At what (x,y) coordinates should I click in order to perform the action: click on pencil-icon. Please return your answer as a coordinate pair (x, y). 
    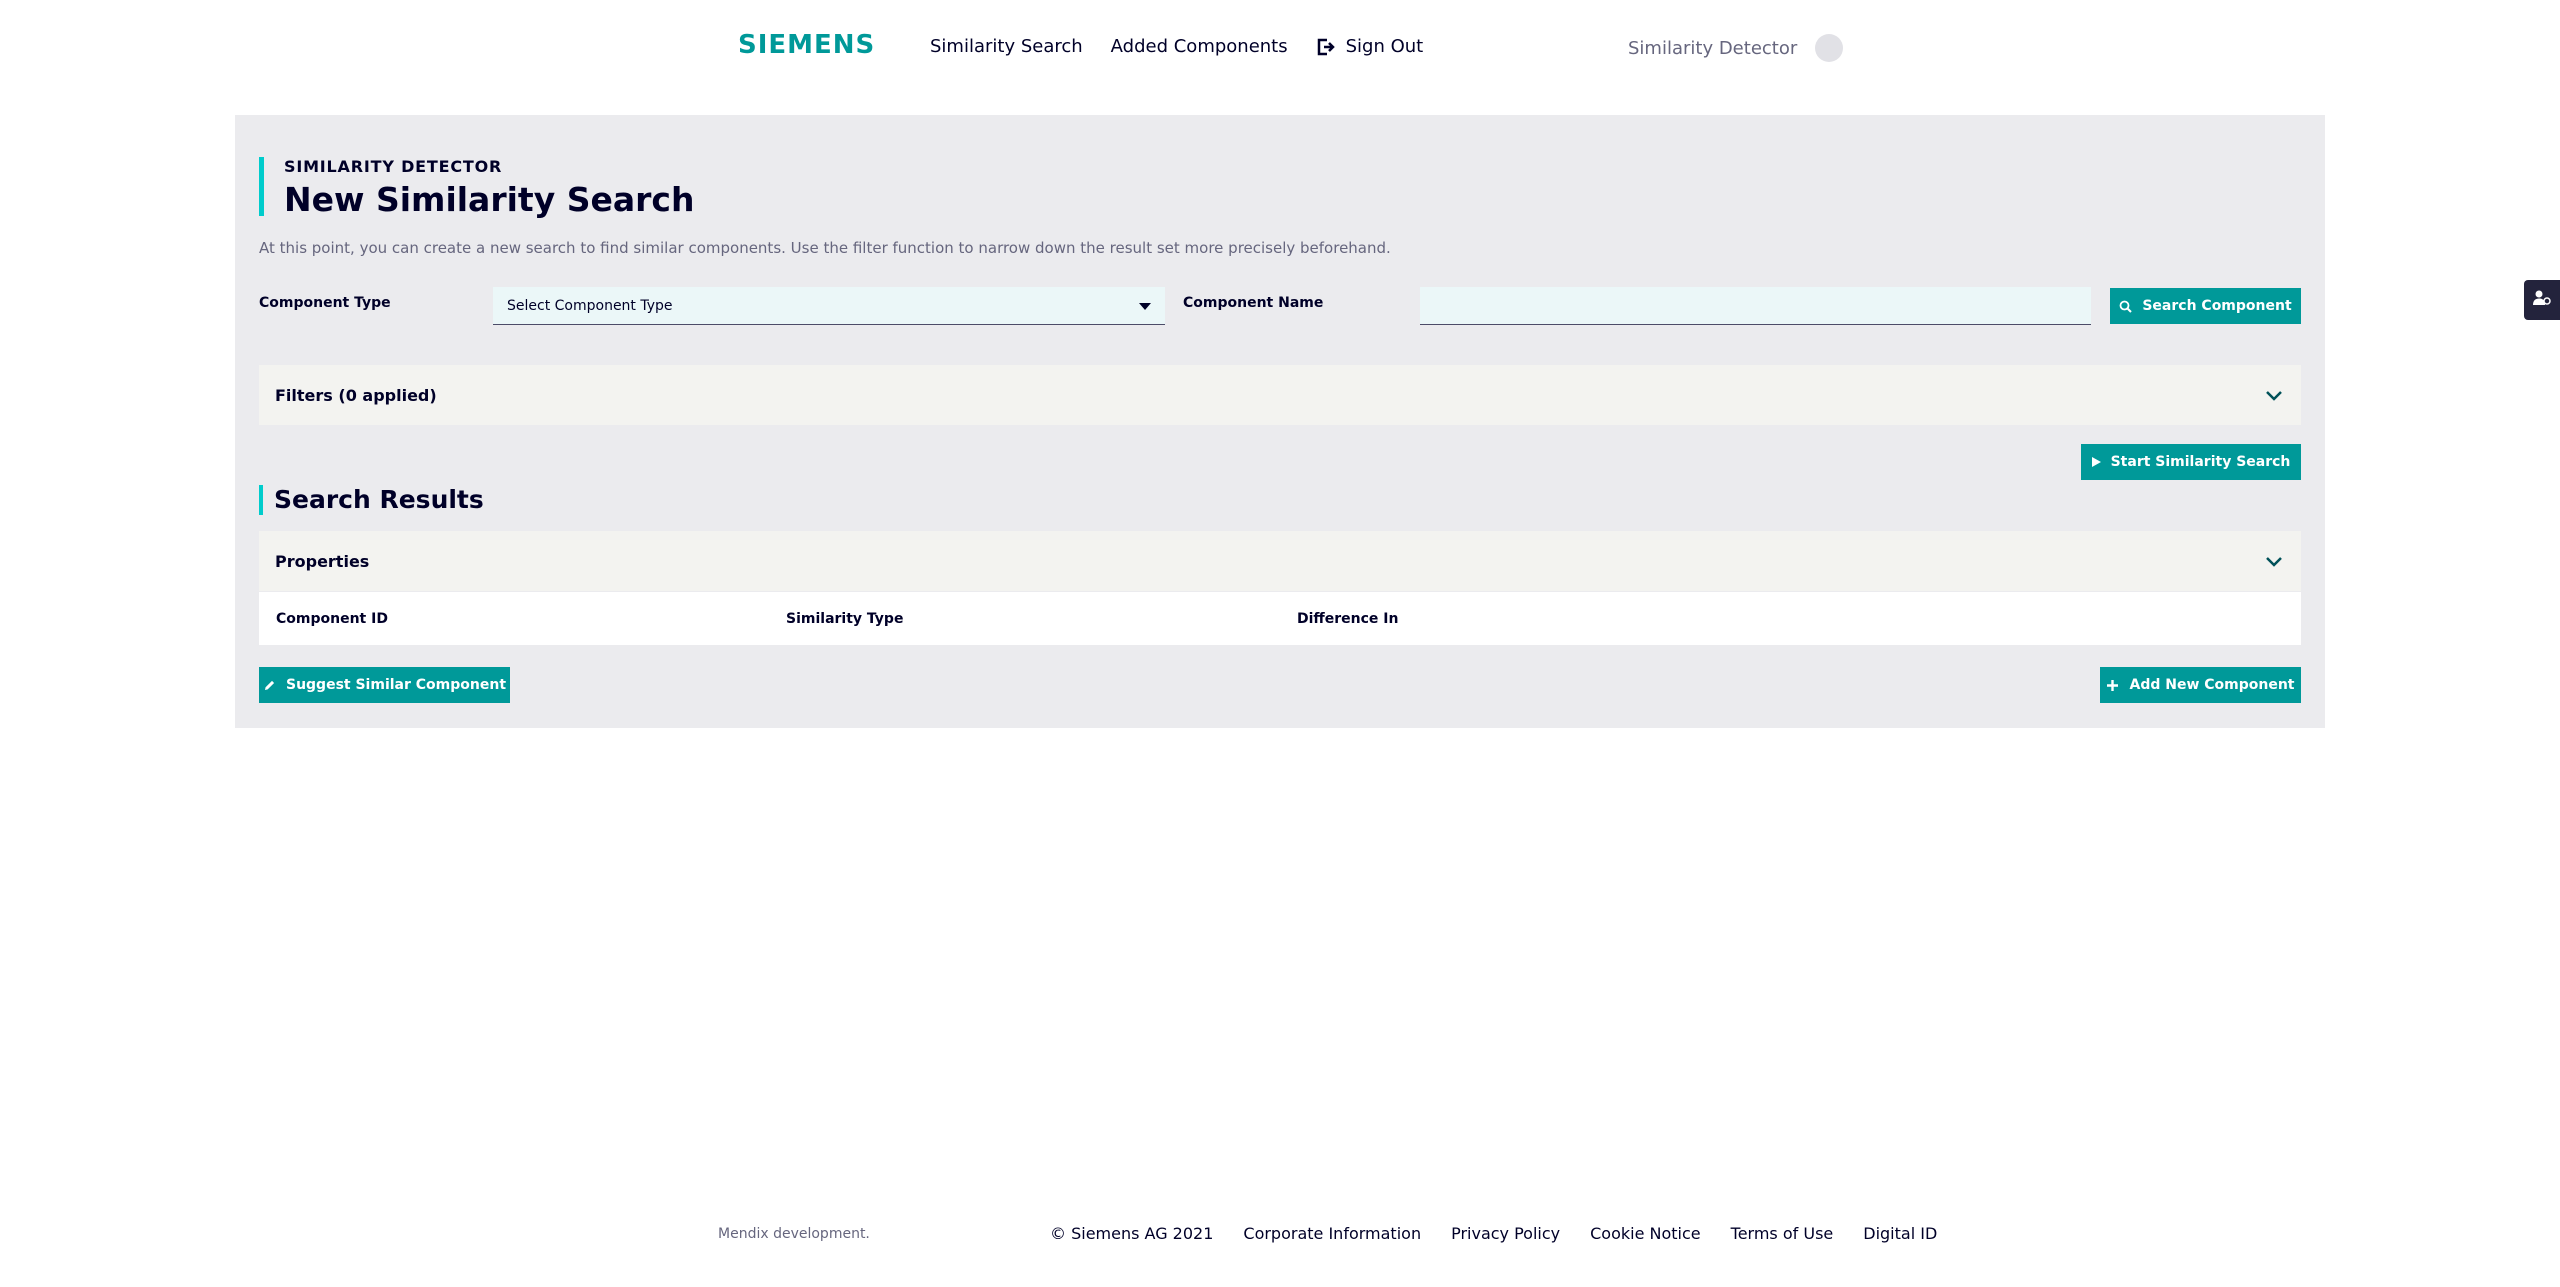
    Looking at the image, I should click on (269, 685).